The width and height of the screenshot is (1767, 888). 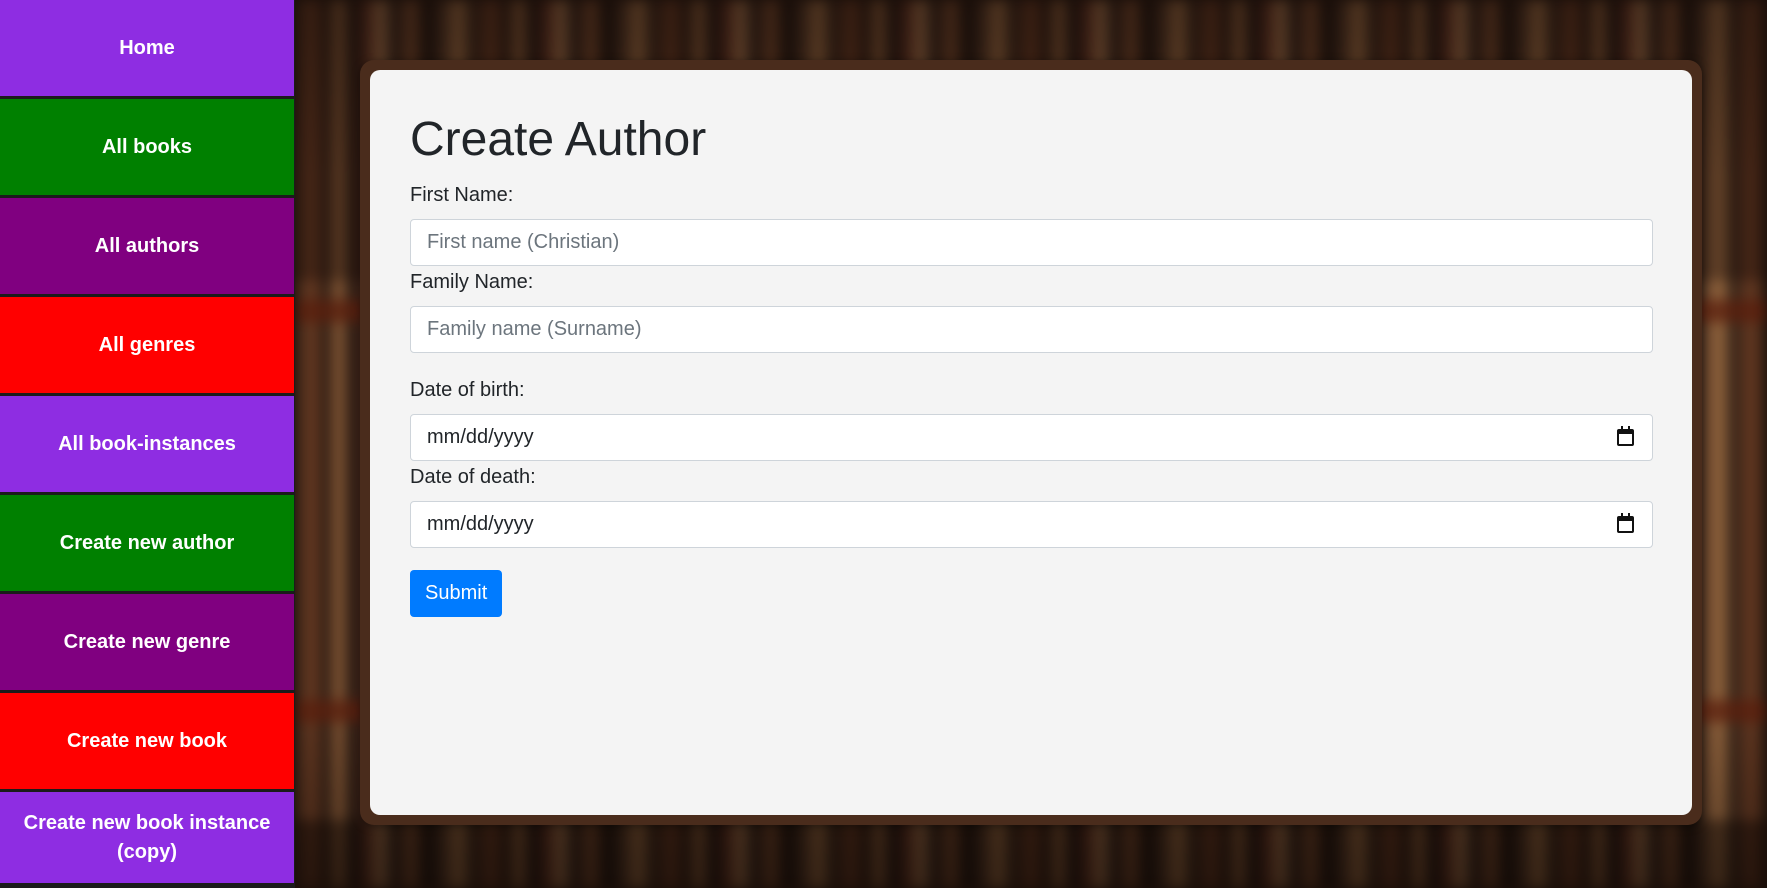 What do you see at coordinates (558, 139) in the screenshot?
I see `page-title: Create Author` at bounding box center [558, 139].